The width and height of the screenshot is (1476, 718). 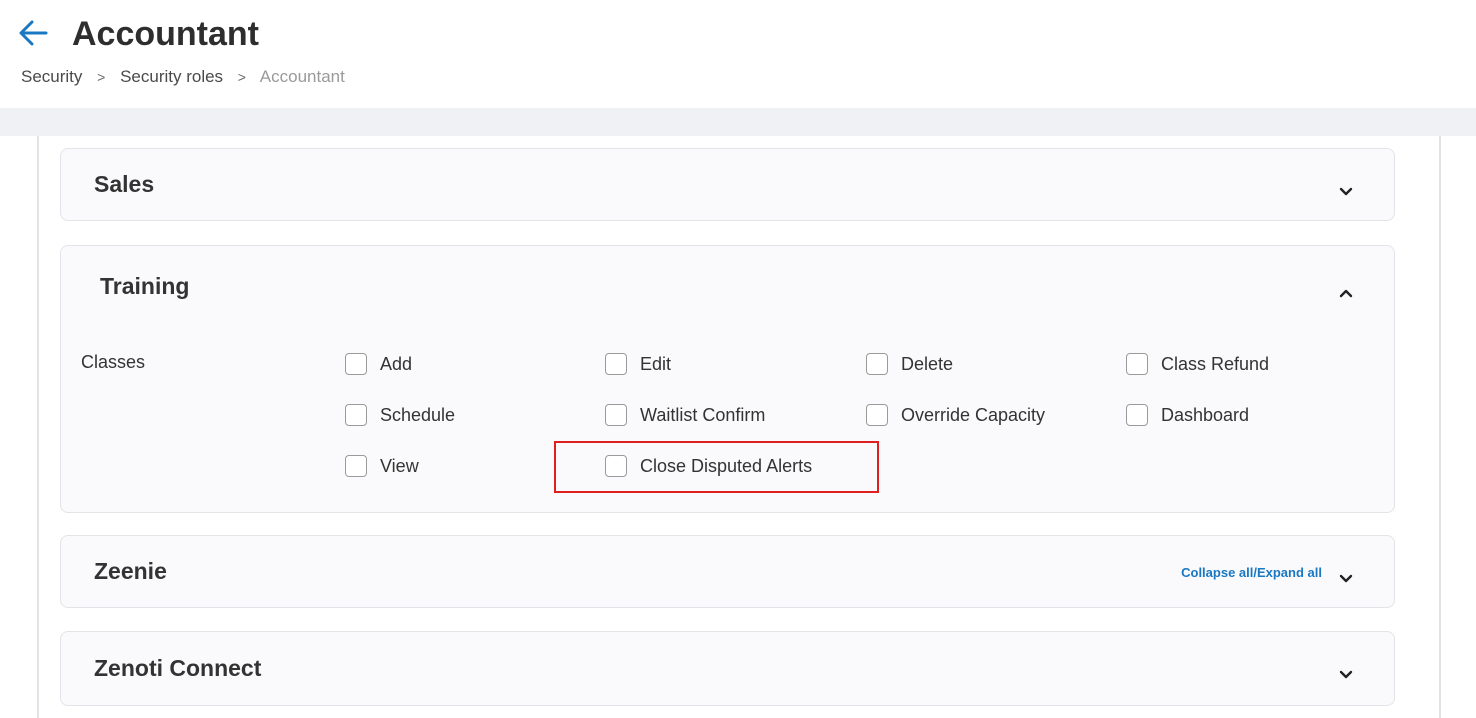 I want to click on permission-label: Add, so click(x=396, y=363).